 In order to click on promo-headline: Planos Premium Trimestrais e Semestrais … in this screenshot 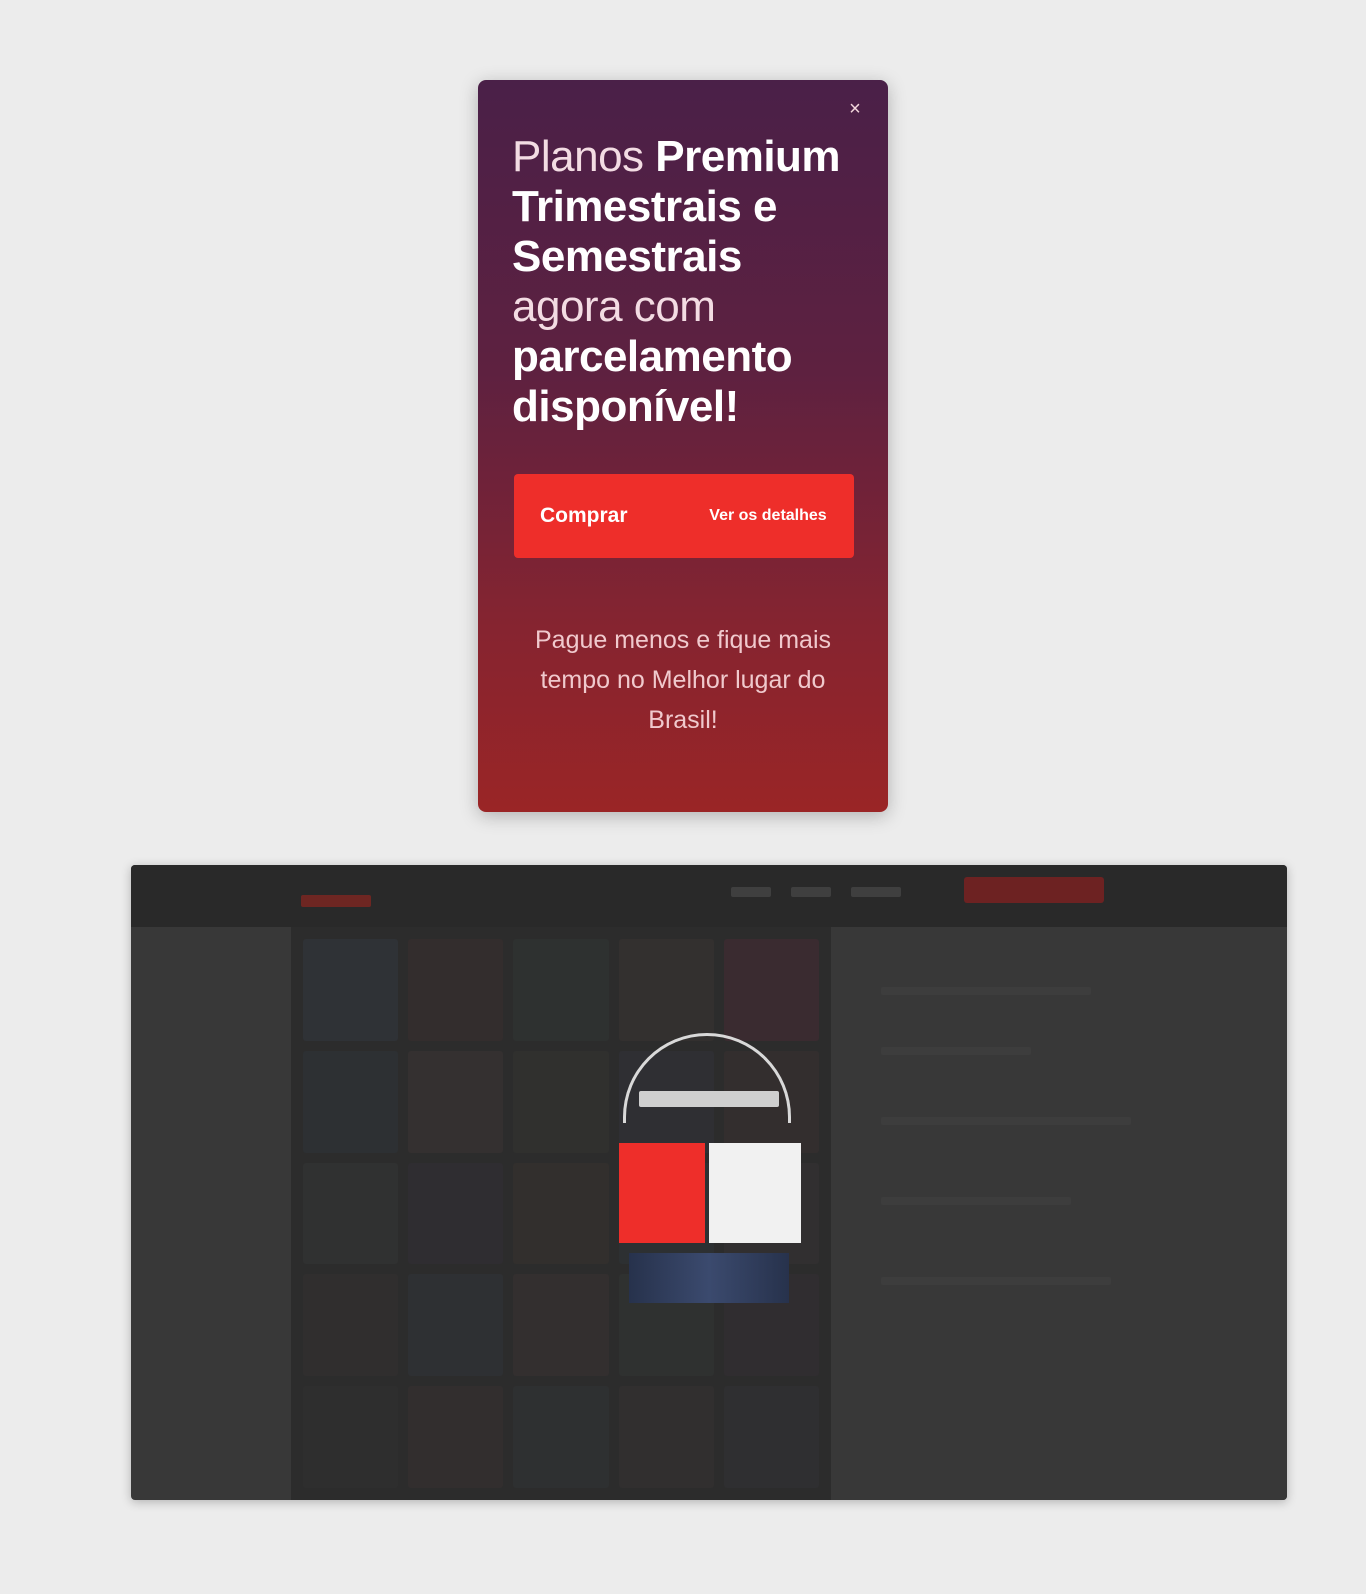, I will do `click(684, 282)`.